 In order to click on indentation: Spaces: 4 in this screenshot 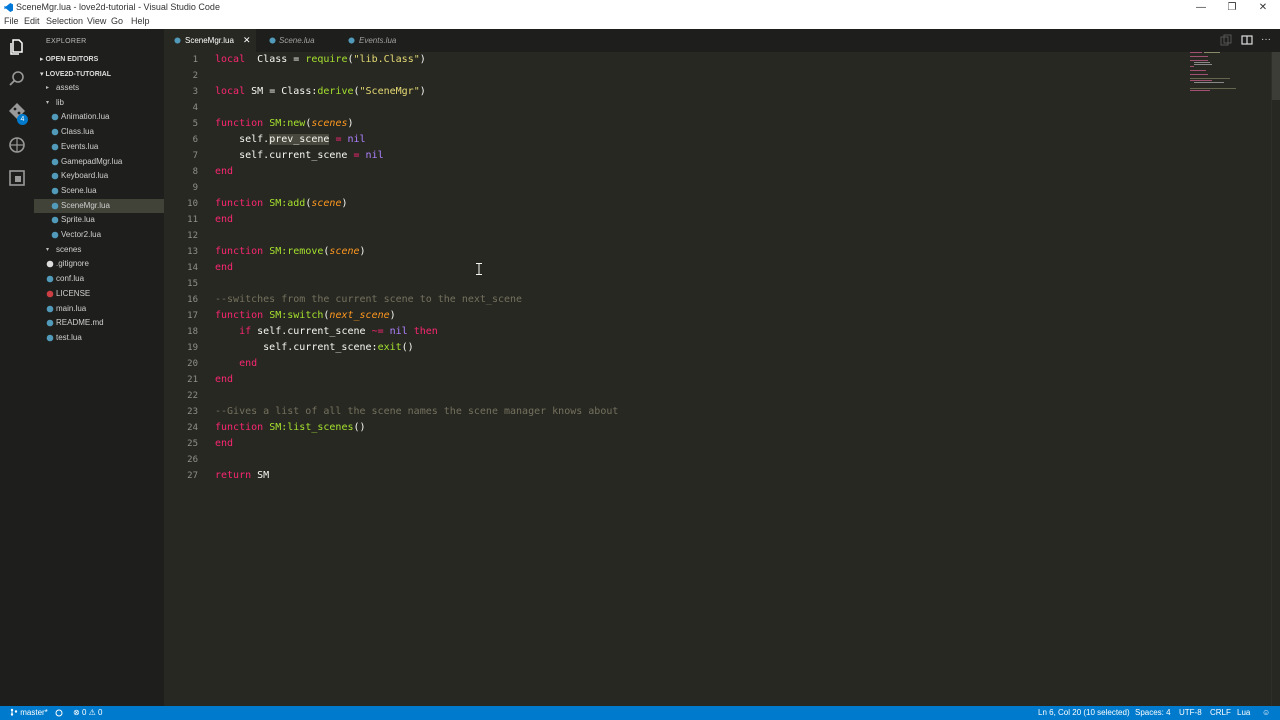, I will do `click(1153, 713)`.